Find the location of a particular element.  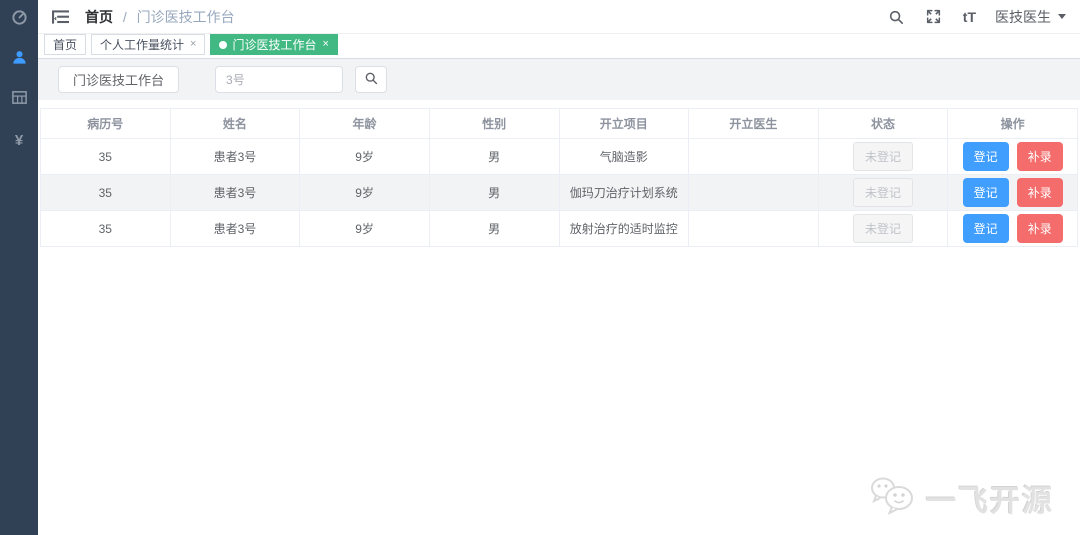

search-button is located at coordinates (371, 79).